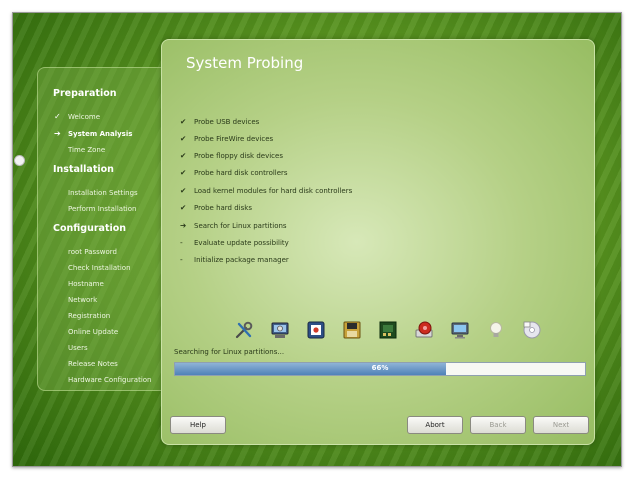 Image resolution: width=633 pixels, height=480 pixels. Describe the element at coordinates (99, 268) in the screenshot. I see `sidebar-item-check-installation: Check Installation` at that location.